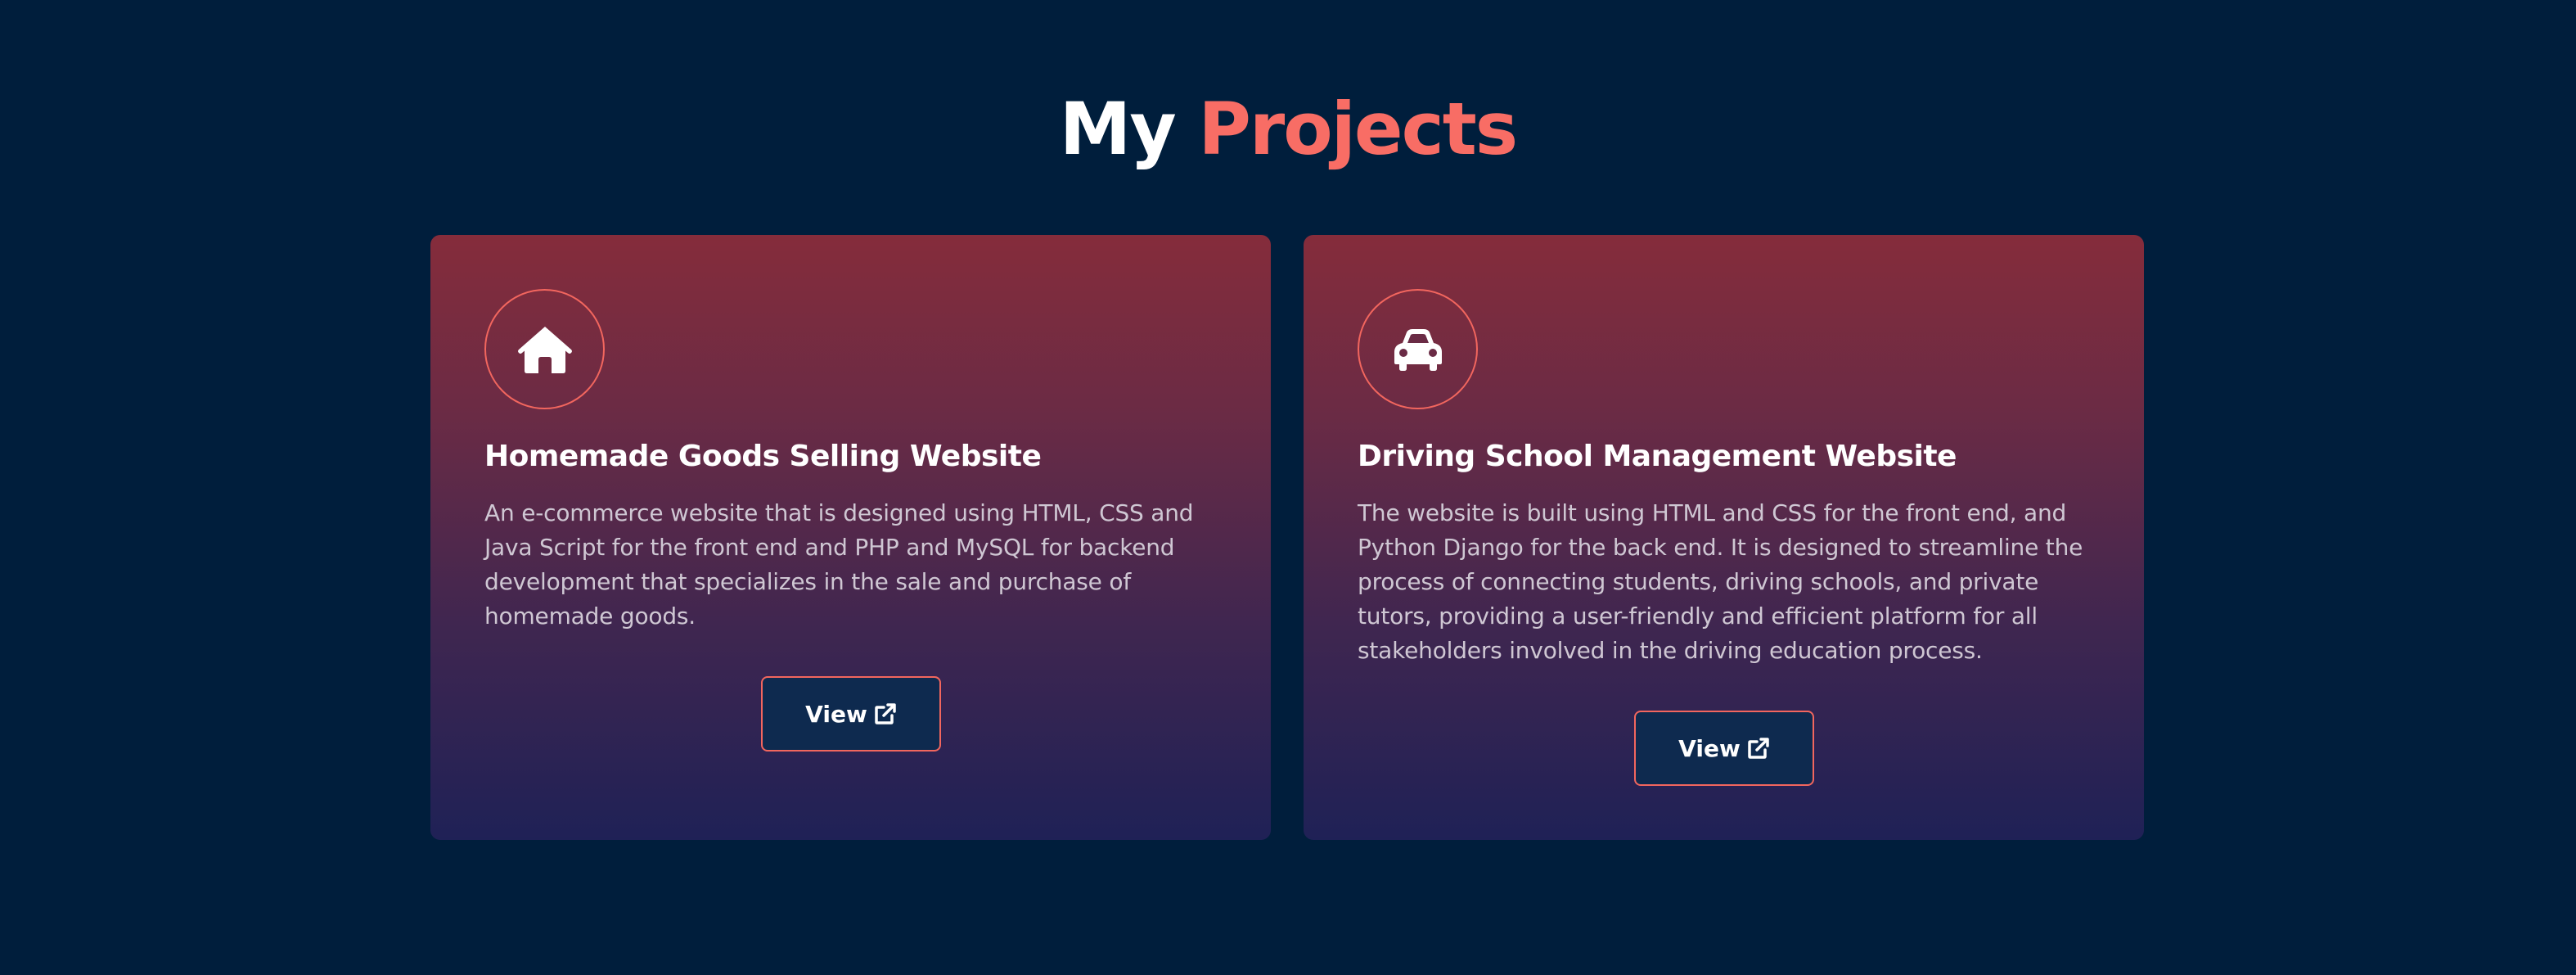 Image resolution: width=2576 pixels, height=975 pixels. Describe the element at coordinates (1118, 129) in the screenshot. I see `section-title-part-1: My` at that location.